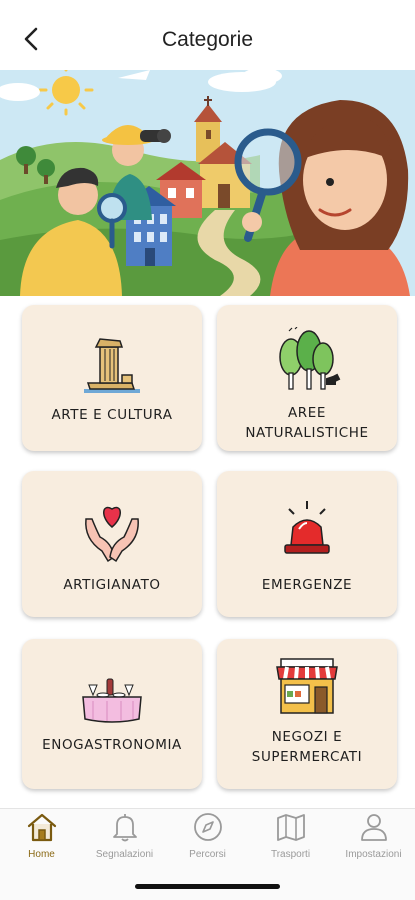 This screenshot has height=900, width=415. I want to click on category-card-negozi-supermercati: NEGOZI E SUPERMERCATI, so click(307, 714).